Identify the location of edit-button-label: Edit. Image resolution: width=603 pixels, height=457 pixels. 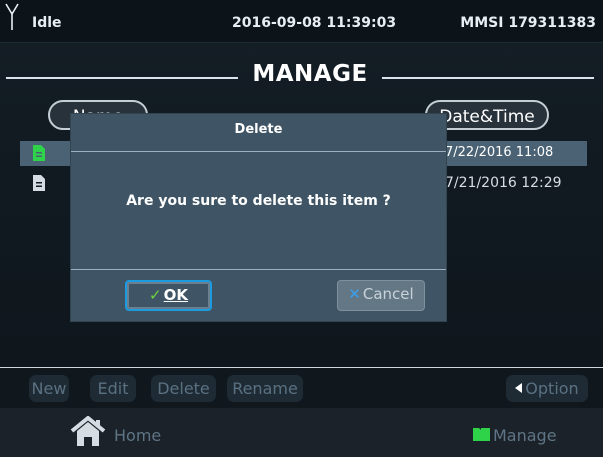
(113, 388).